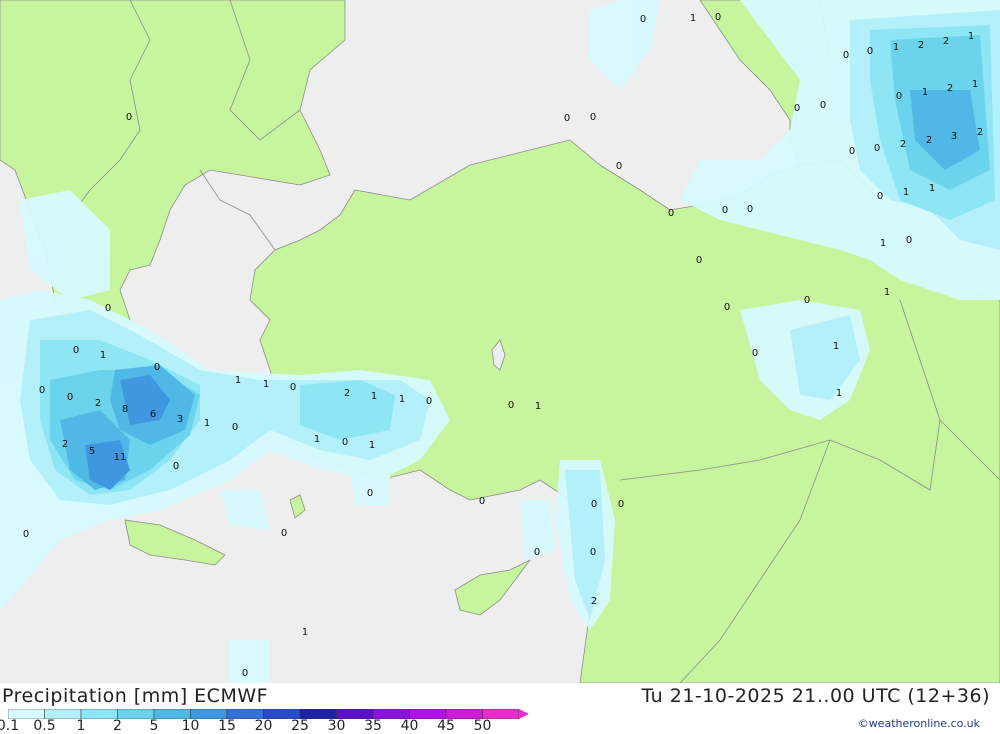 Image resolution: width=1000 pixels, height=734 pixels. Describe the element at coordinates (125, 409) in the screenshot. I see `value-label: 8` at that location.